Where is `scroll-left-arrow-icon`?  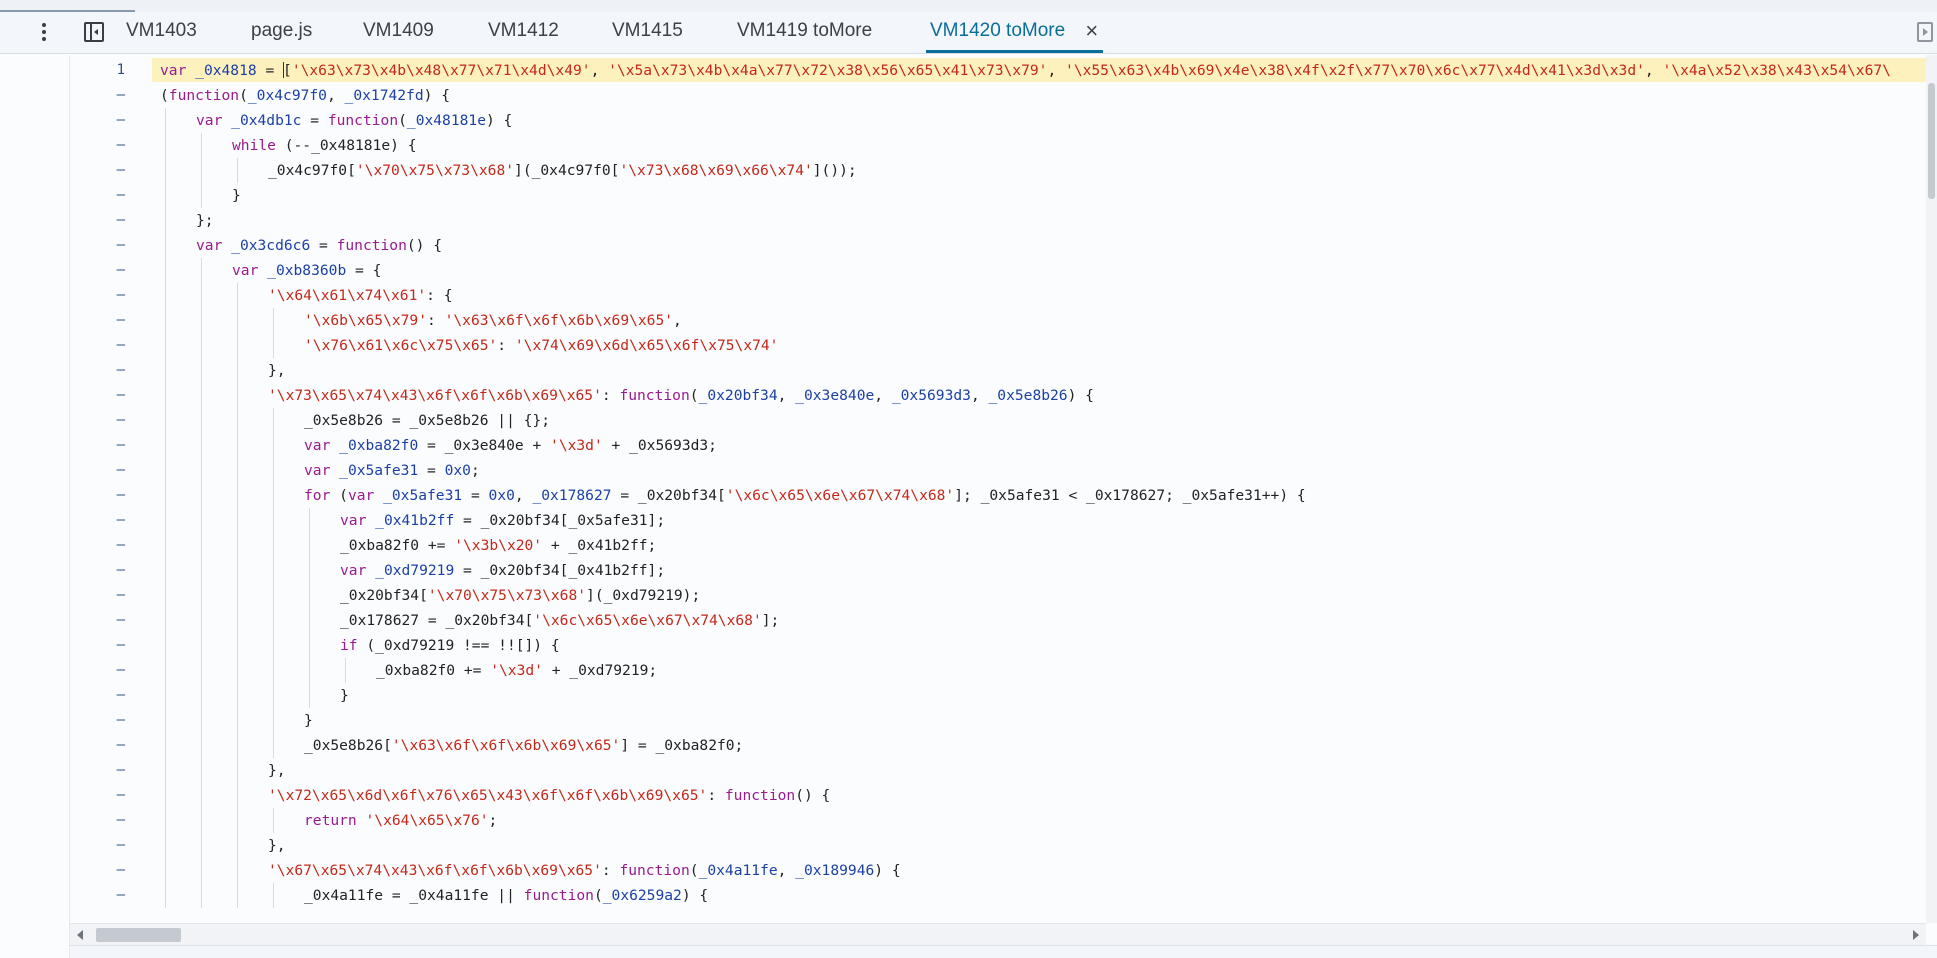 scroll-left-arrow-icon is located at coordinates (80, 935).